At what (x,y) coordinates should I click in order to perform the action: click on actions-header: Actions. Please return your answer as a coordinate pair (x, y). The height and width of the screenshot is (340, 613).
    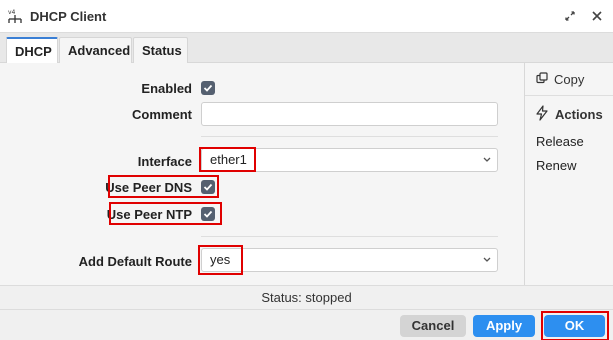
    Looking at the image, I should click on (568, 114).